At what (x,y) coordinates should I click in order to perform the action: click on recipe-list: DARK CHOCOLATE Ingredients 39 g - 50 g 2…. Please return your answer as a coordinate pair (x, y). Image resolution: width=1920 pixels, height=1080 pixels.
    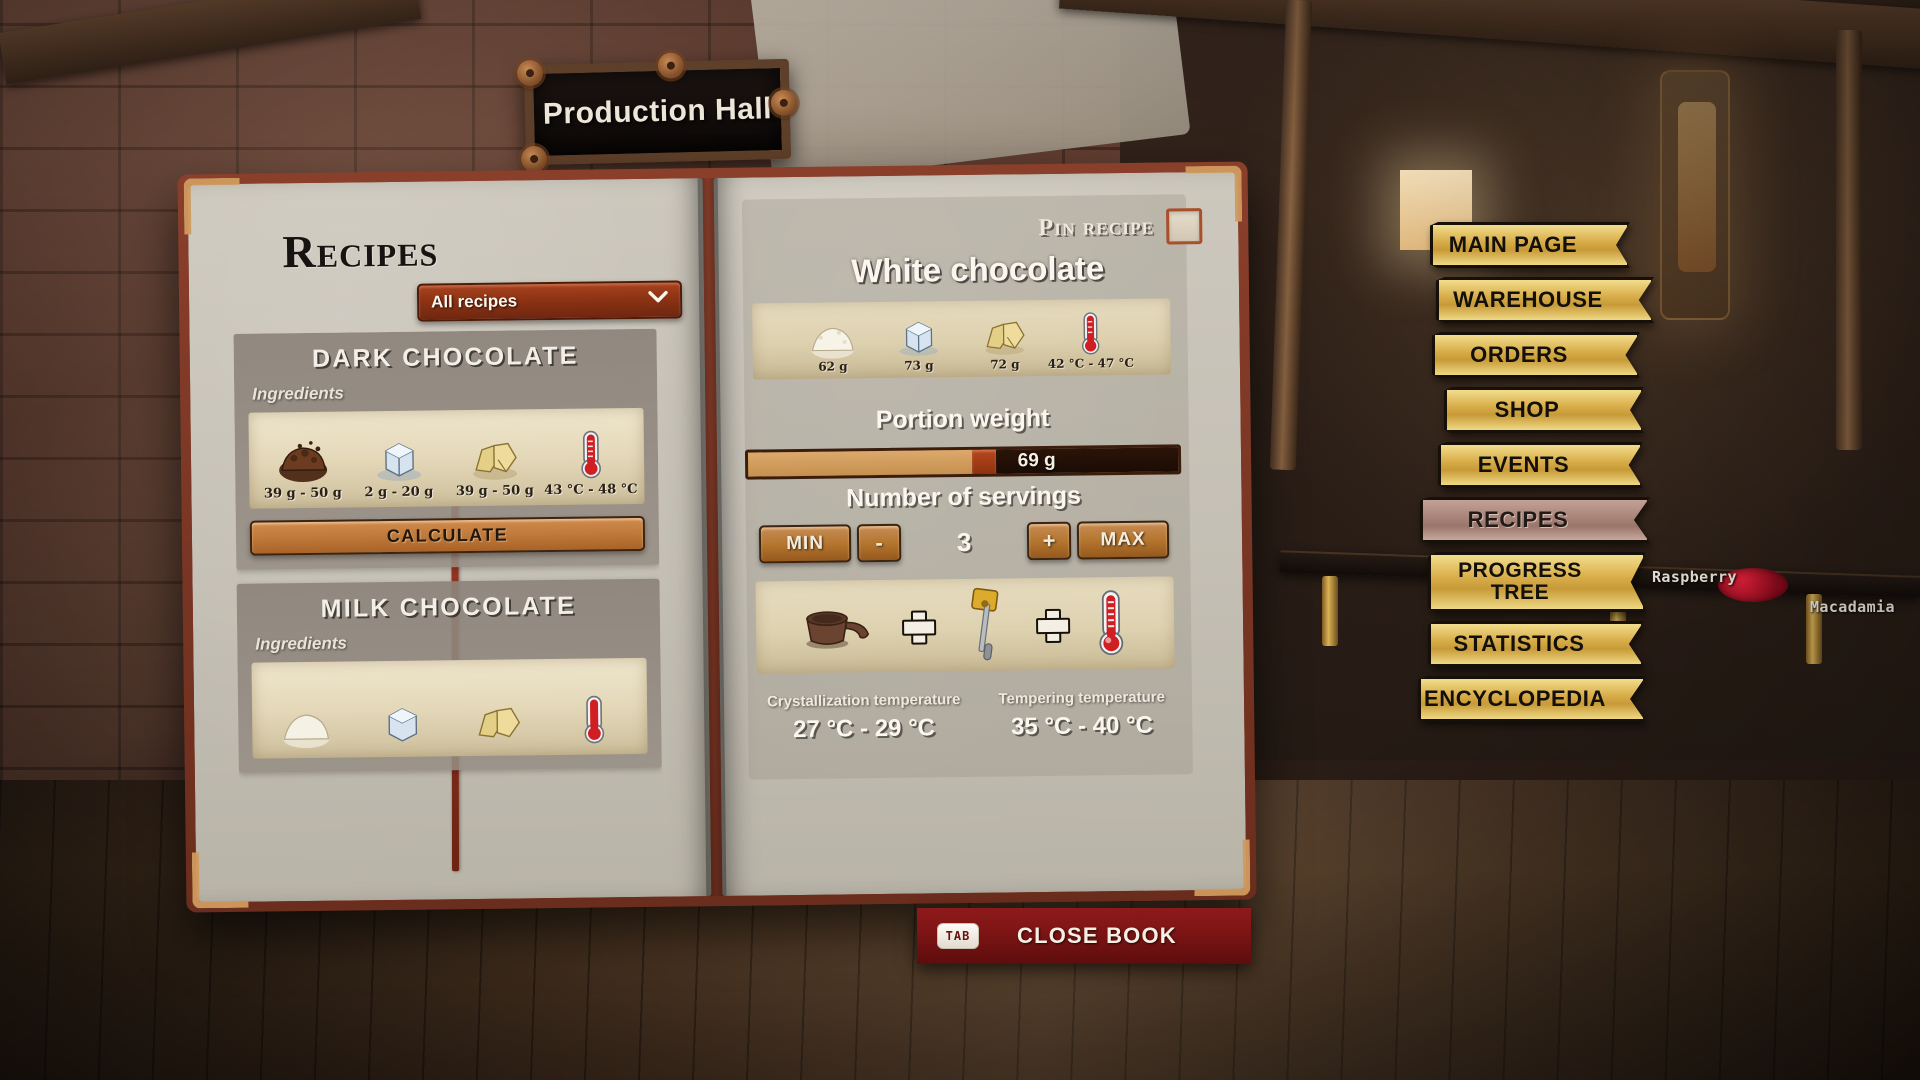
    Looking at the image, I should click on (447, 595).